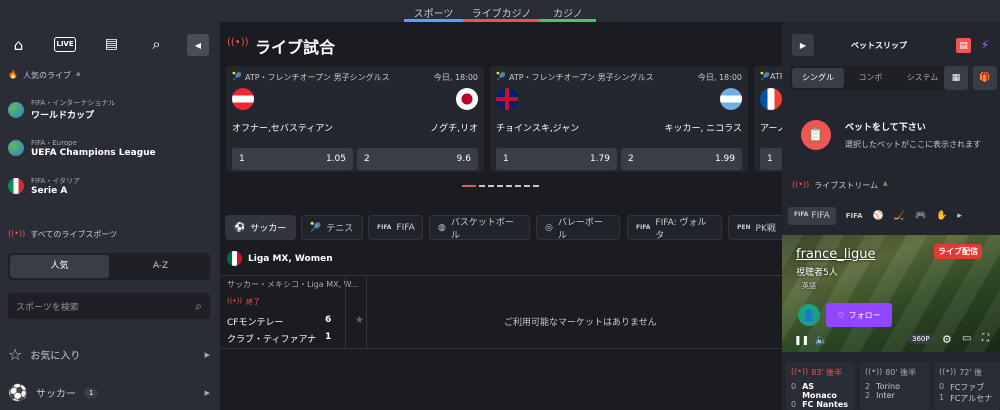 This screenshot has width=1000, height=410. I want to click on stream-sport-tabs: FIFA FIFA FIFA ⚾ 🏒 🎮 ✋ ▸, so click(894, 216).